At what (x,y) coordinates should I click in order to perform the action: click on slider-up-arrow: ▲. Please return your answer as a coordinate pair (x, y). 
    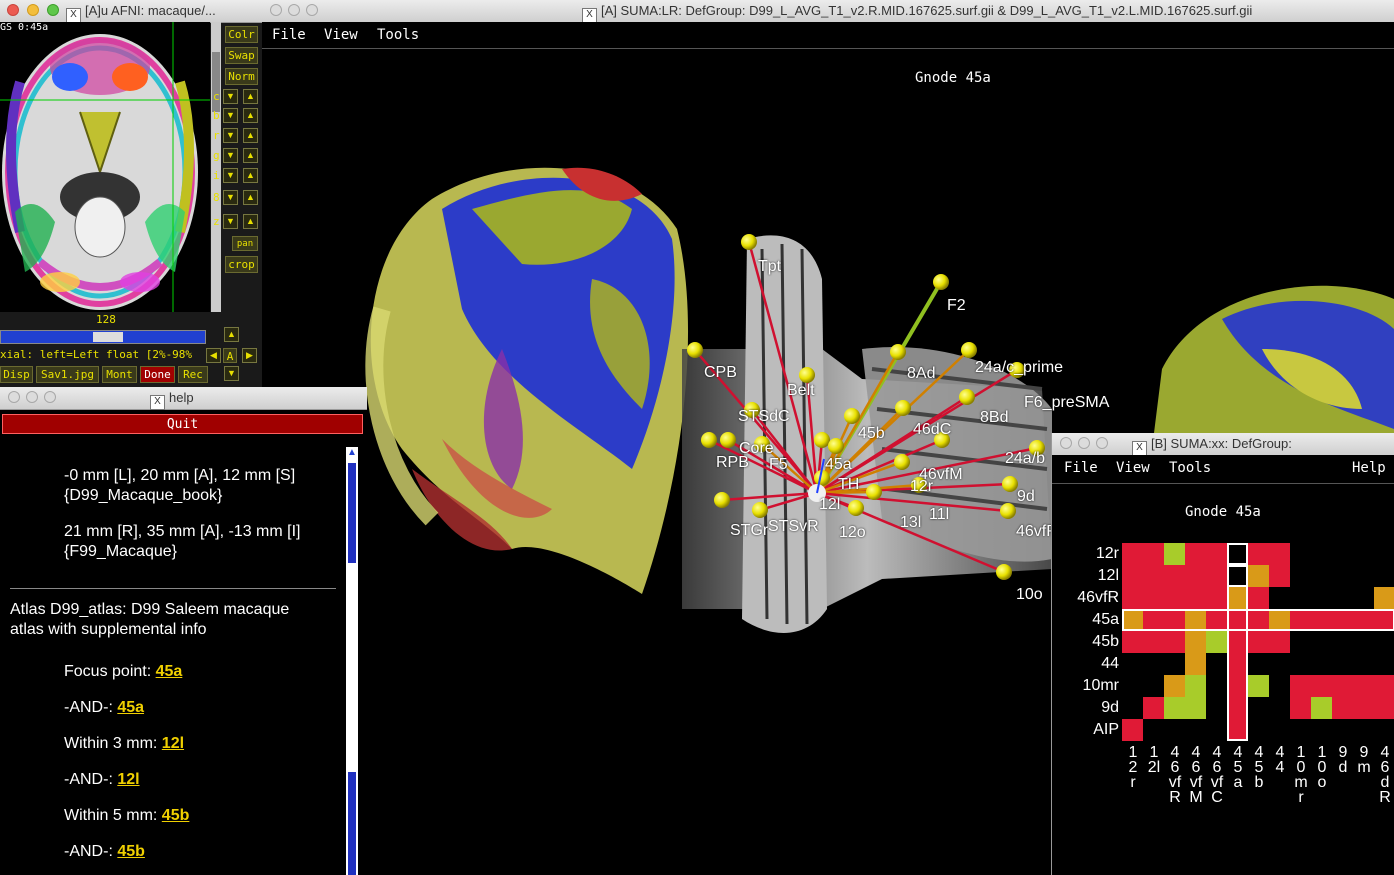
    Looking at the image, I should click on (231, 334).